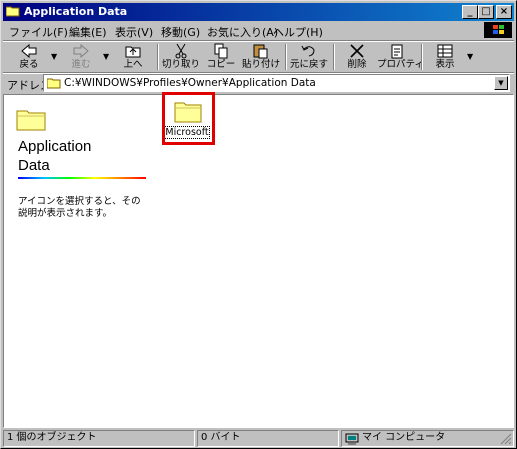 This screenshot has width=517, height=449. What do you see at coordinates (470, 56) in the screenshot?
I see `views-dropdown-icon: ▼` at bounding box center [470, 56].